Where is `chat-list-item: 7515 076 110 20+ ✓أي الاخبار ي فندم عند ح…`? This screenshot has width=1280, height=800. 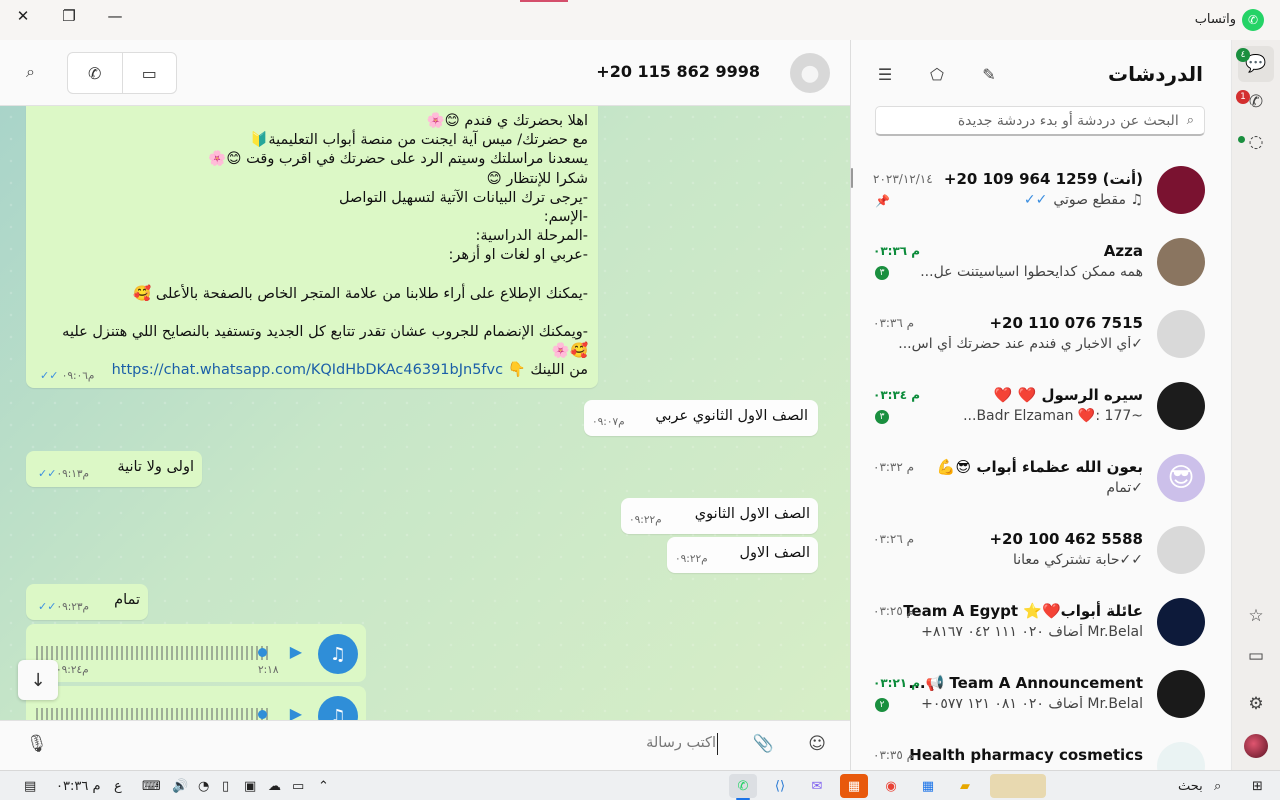 chat-list-item: 7515 076 110 20+ ✓أي الاخبار ي فندم عند ح… is located at coordinates (1039, 346).